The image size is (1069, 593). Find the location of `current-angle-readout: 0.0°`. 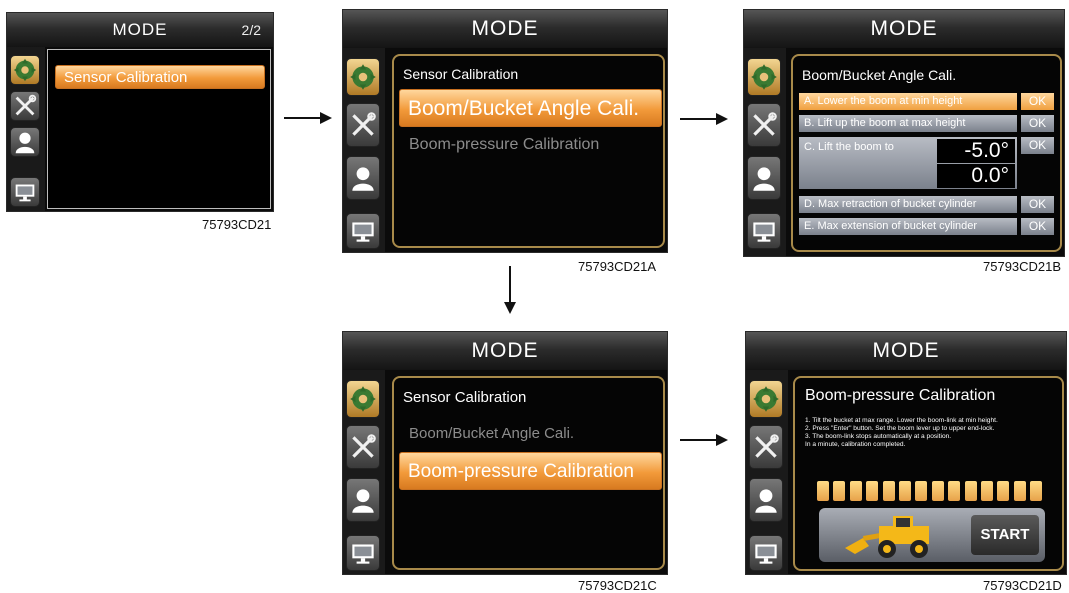

current-angle-readout: 0.0° is located at coordinates (976, 176).